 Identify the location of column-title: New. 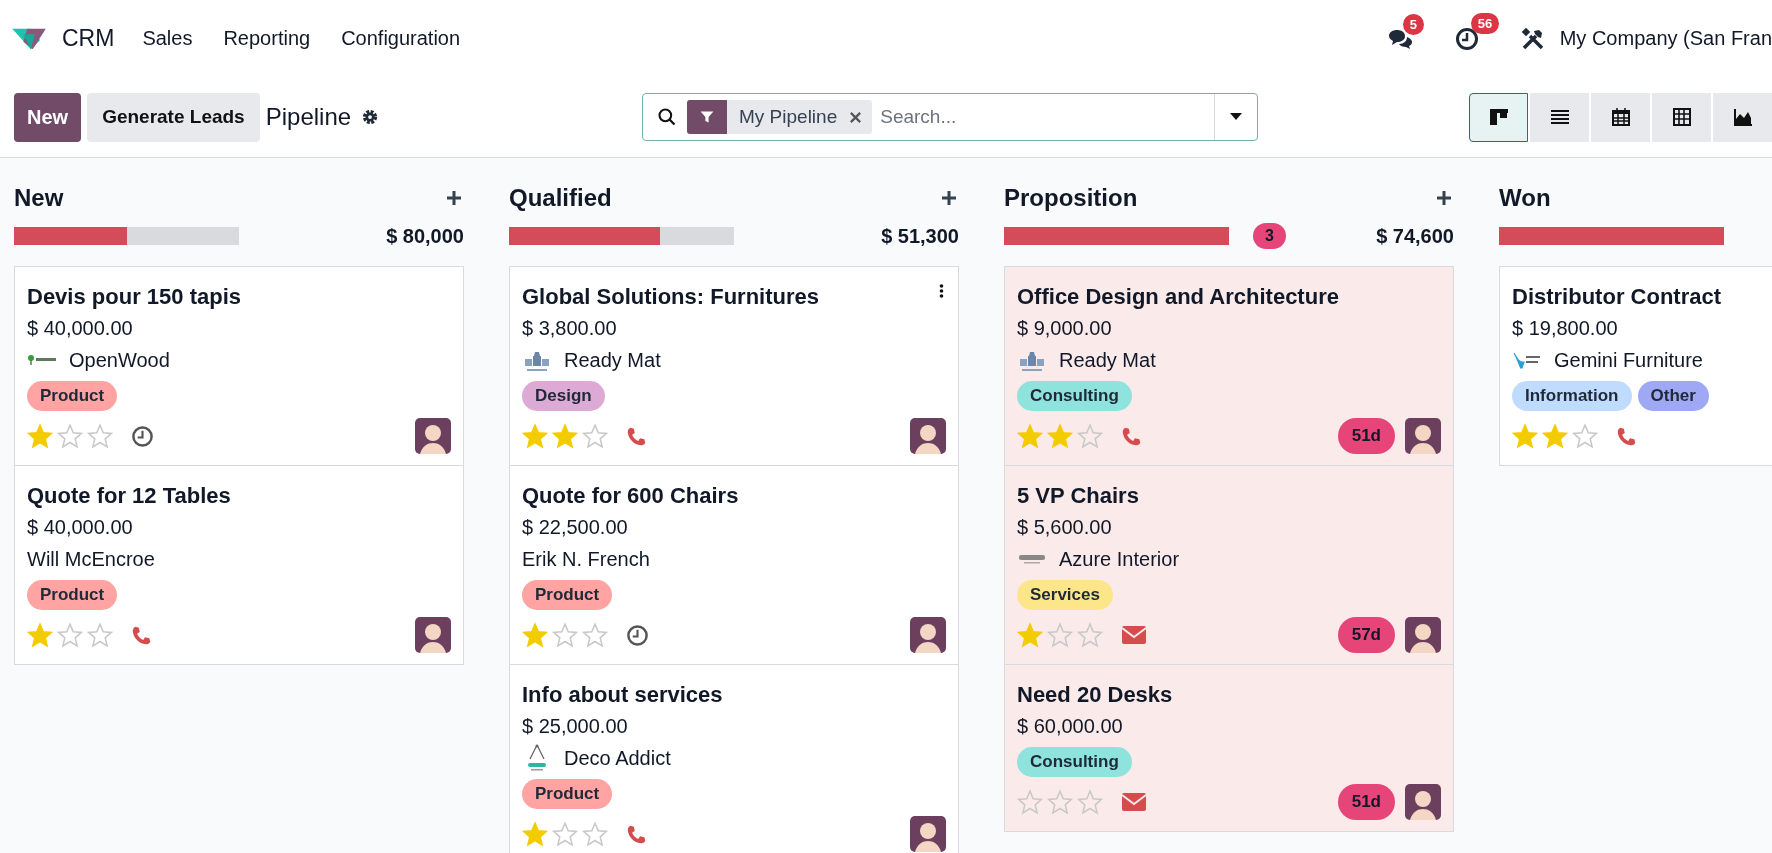
(39, 198).